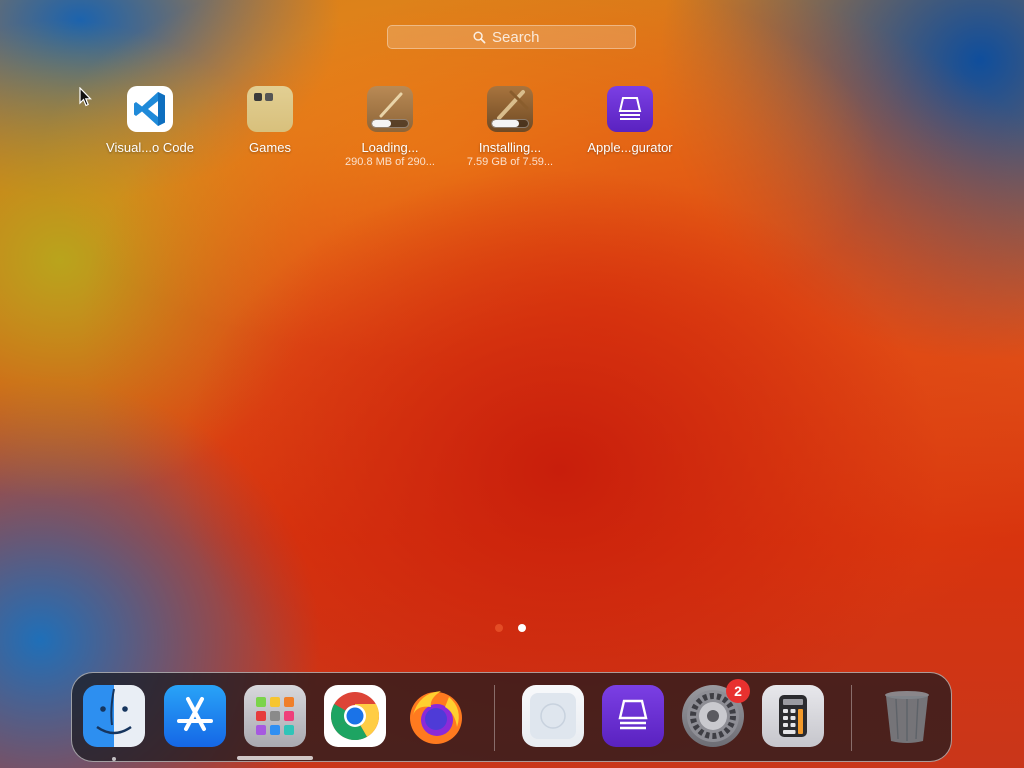 The height and width of the screenshot is (768, 1024). I want to click on page-dot, so click(499, 628).